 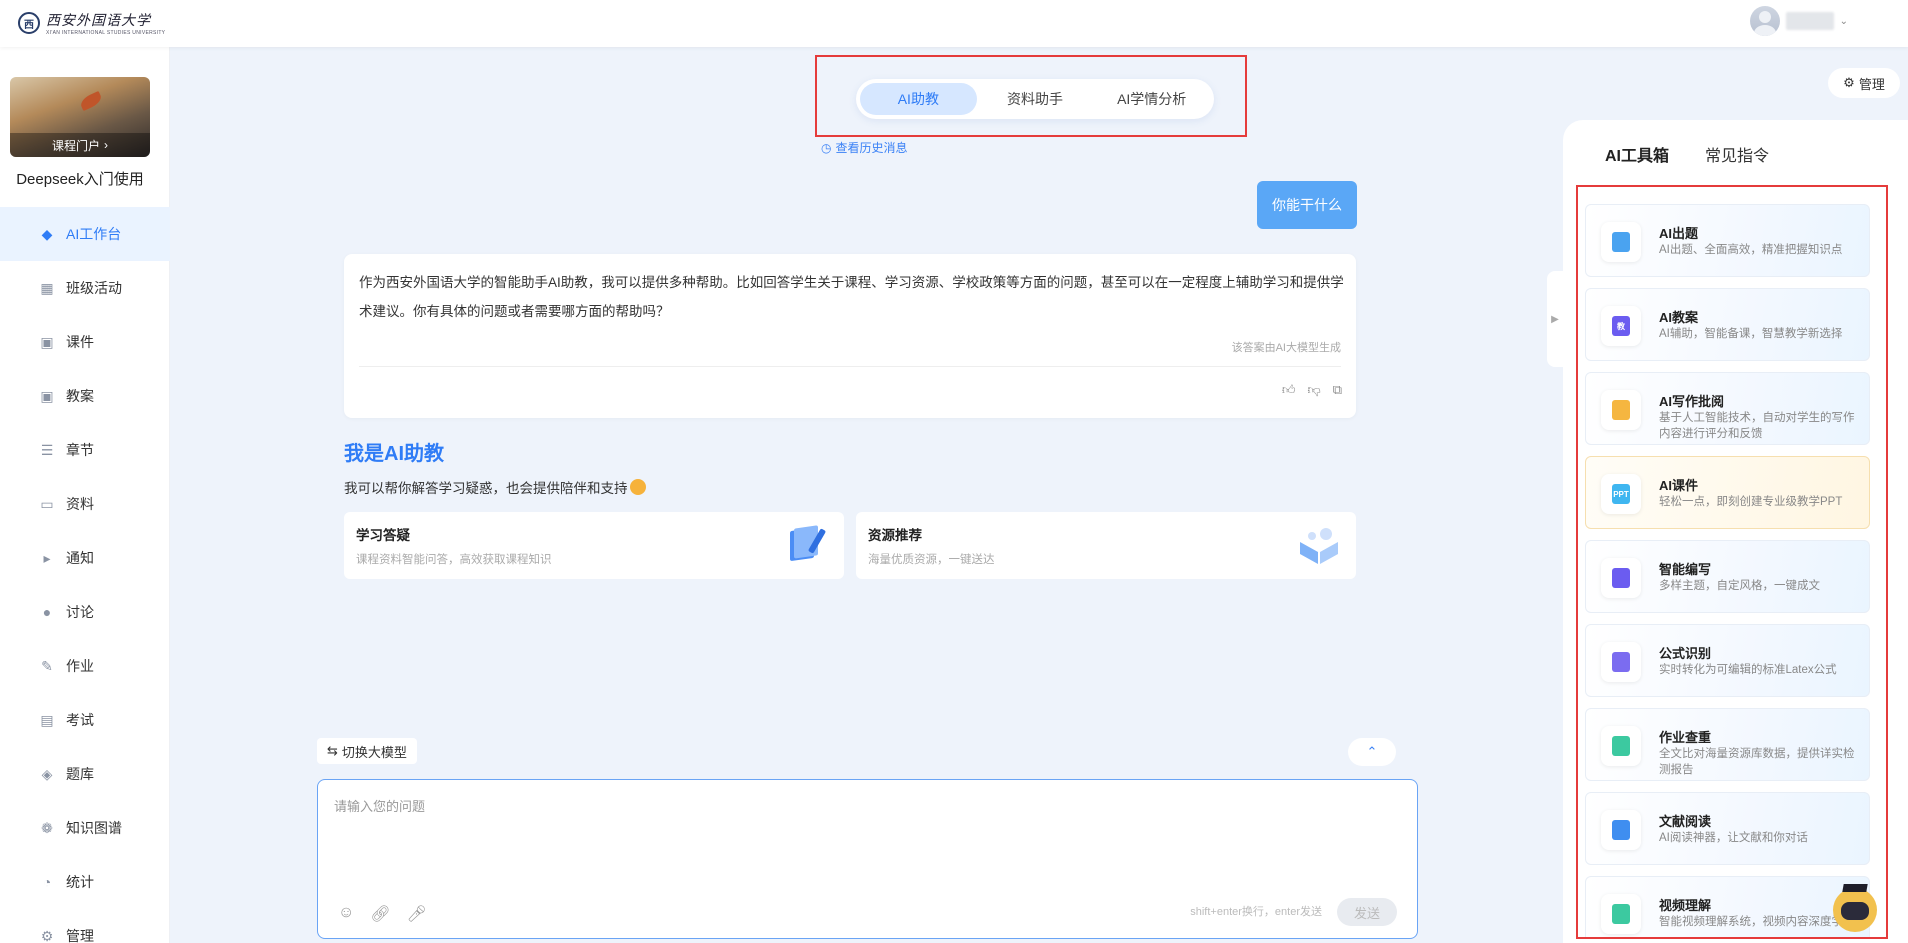 I want to click on tool-icon: 教, so click(x=1621, y=326).